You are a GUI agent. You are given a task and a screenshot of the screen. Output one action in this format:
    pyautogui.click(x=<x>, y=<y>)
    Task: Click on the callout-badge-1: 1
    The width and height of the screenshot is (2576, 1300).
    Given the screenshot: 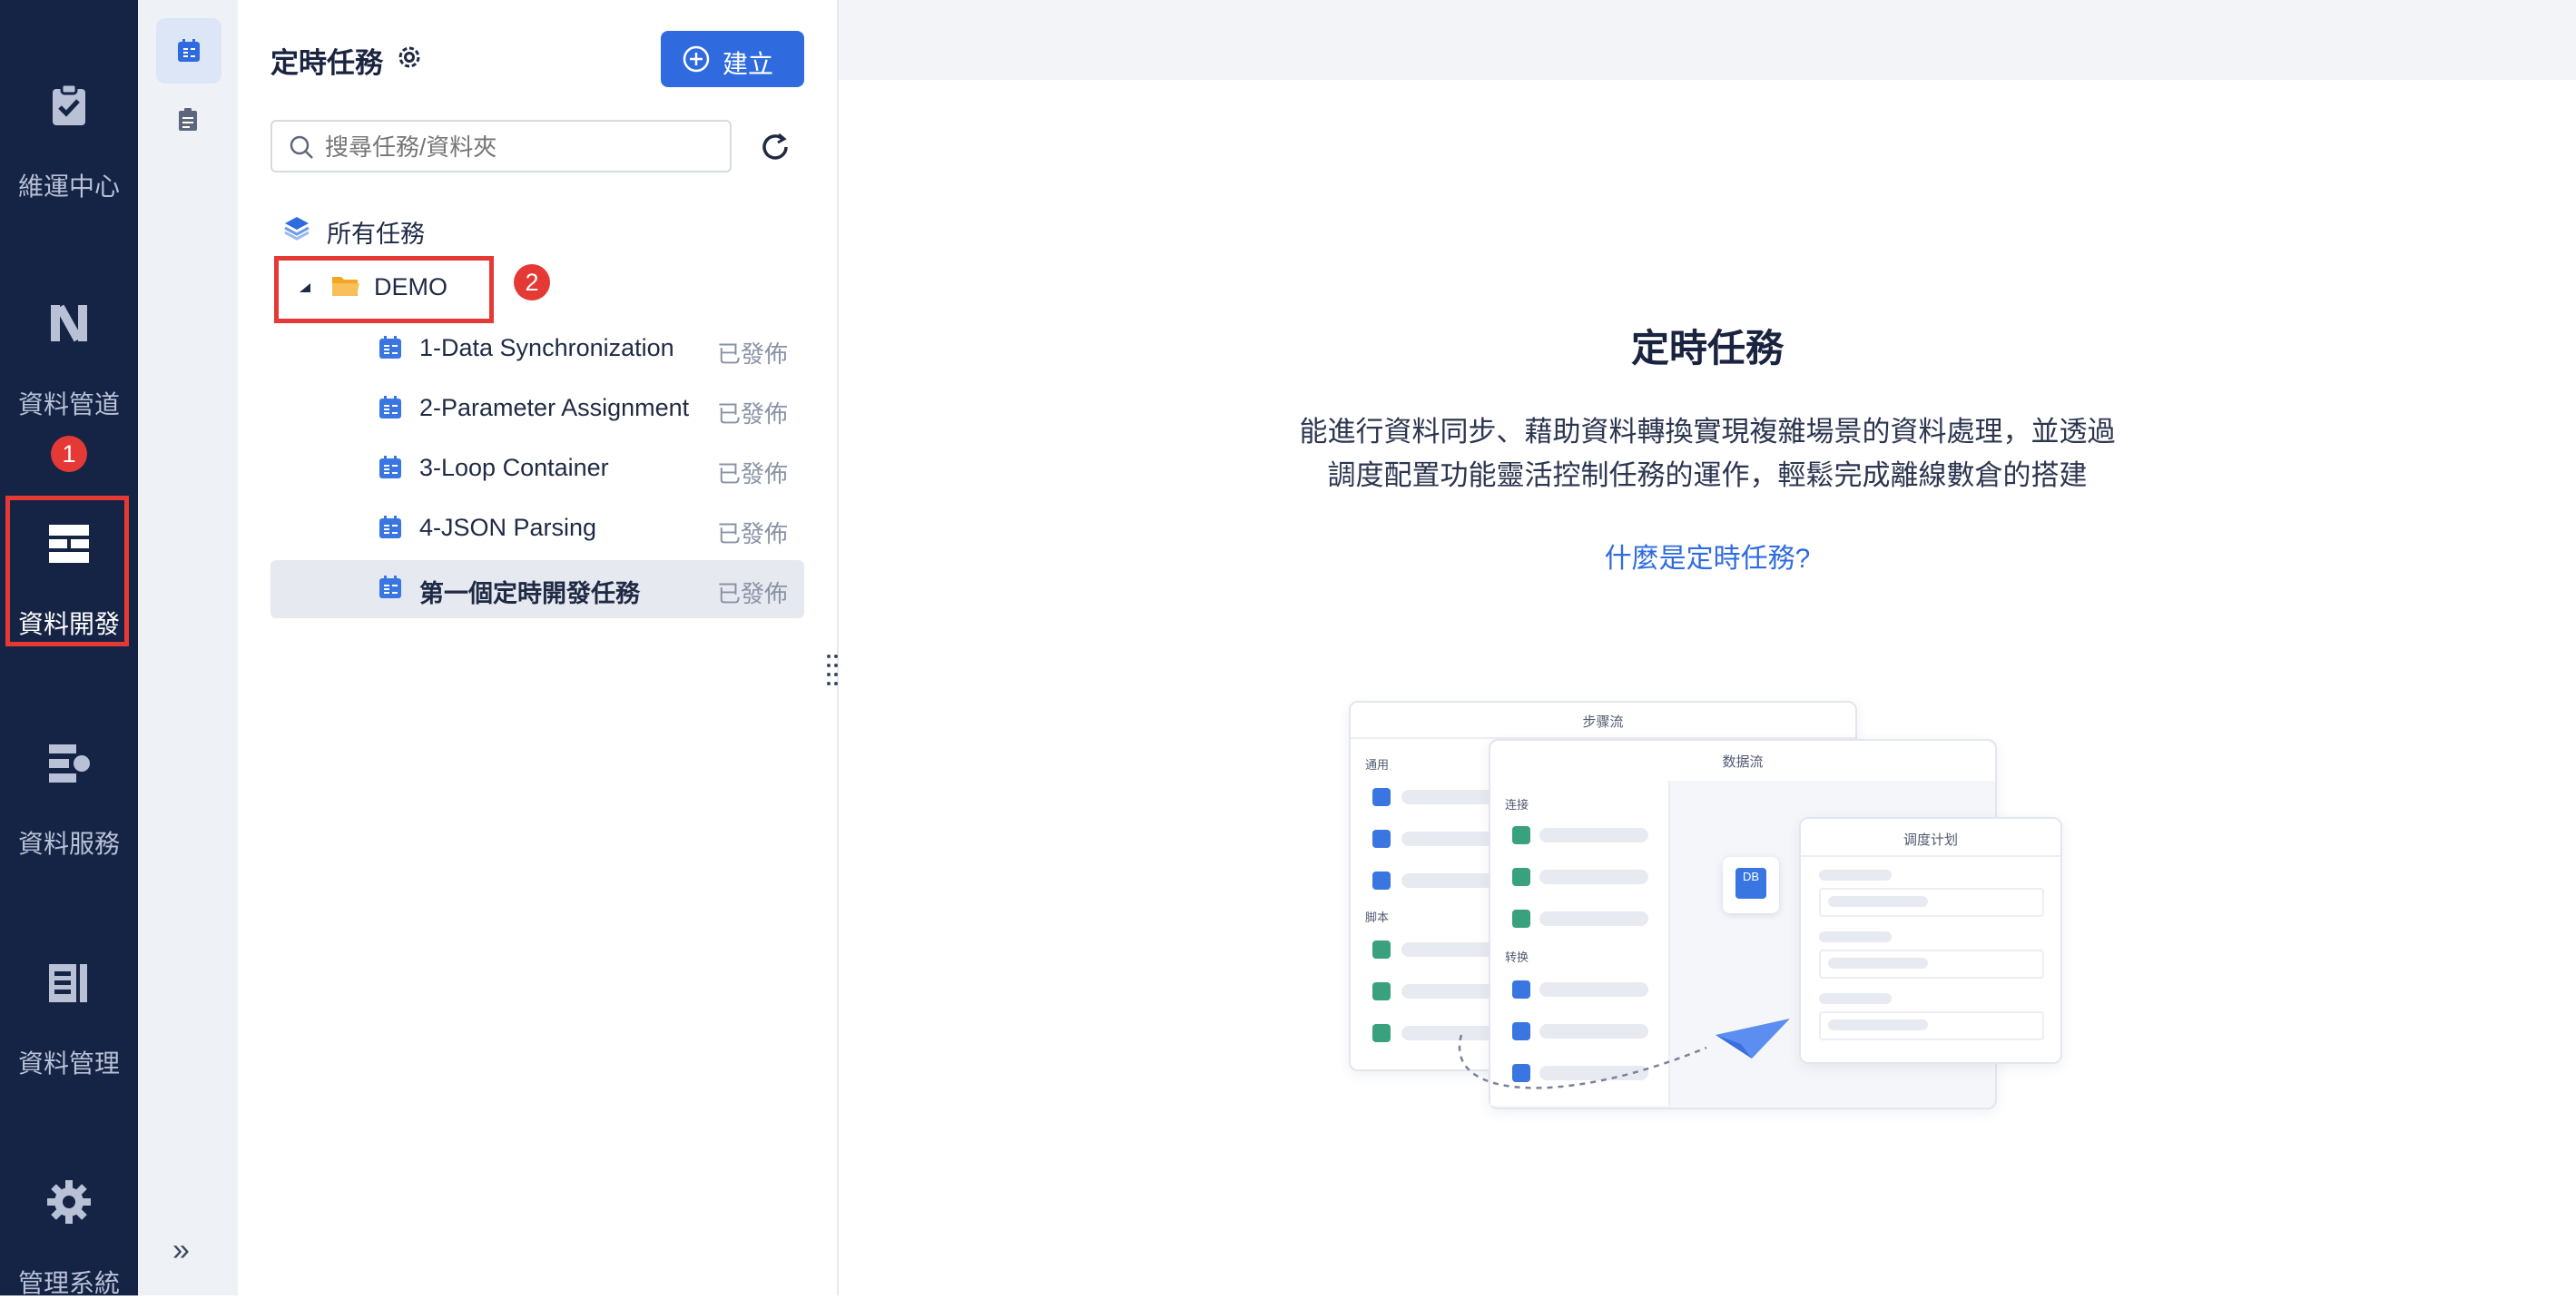 What is the action you would take?
    pyautogui.click(x=69, y=454)
    